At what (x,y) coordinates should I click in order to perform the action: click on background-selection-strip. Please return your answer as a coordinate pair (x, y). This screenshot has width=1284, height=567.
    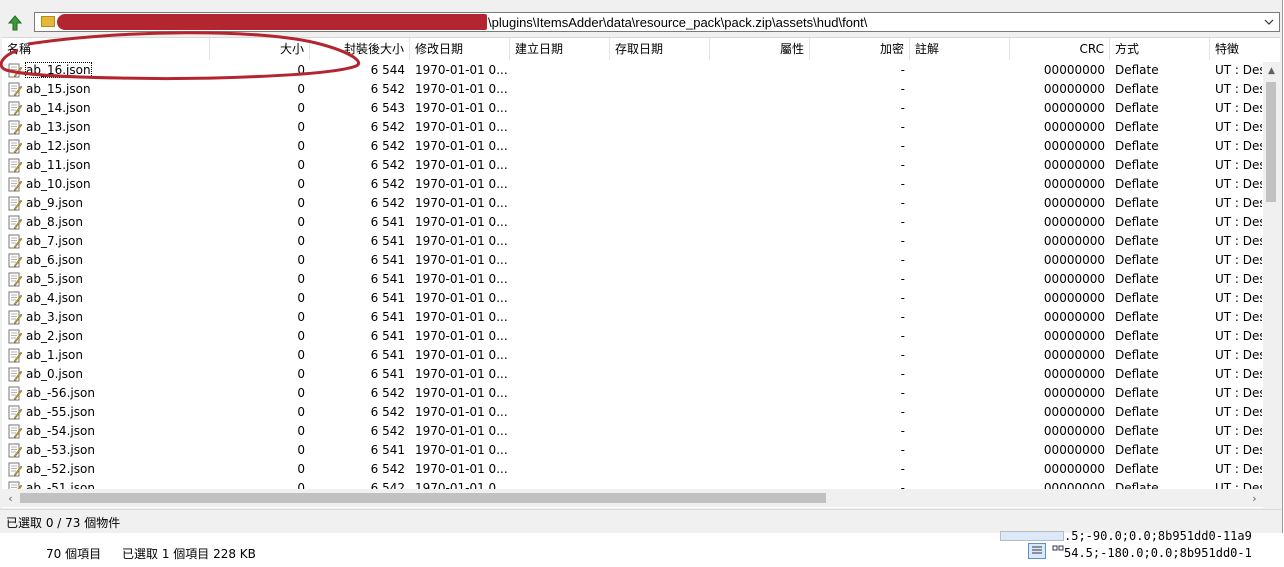
    Looking at the image, I should click on (1032, 536).